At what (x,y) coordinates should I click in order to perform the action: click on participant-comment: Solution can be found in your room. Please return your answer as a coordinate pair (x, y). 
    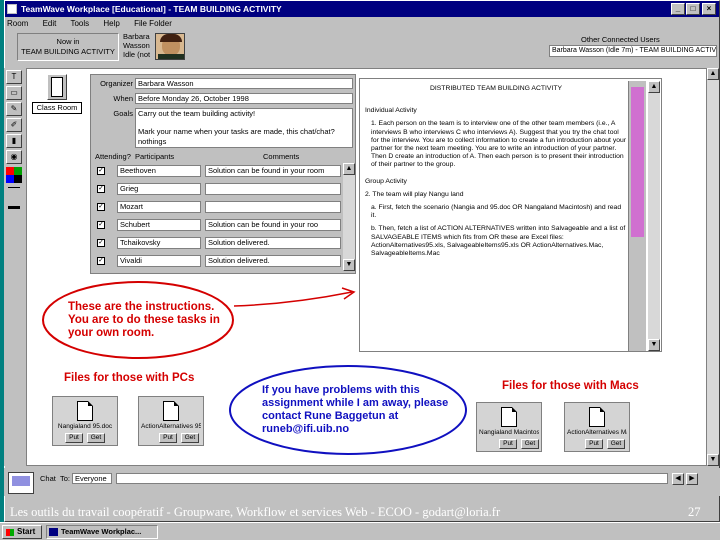
    Looking at the image, I should click on (273, 171).